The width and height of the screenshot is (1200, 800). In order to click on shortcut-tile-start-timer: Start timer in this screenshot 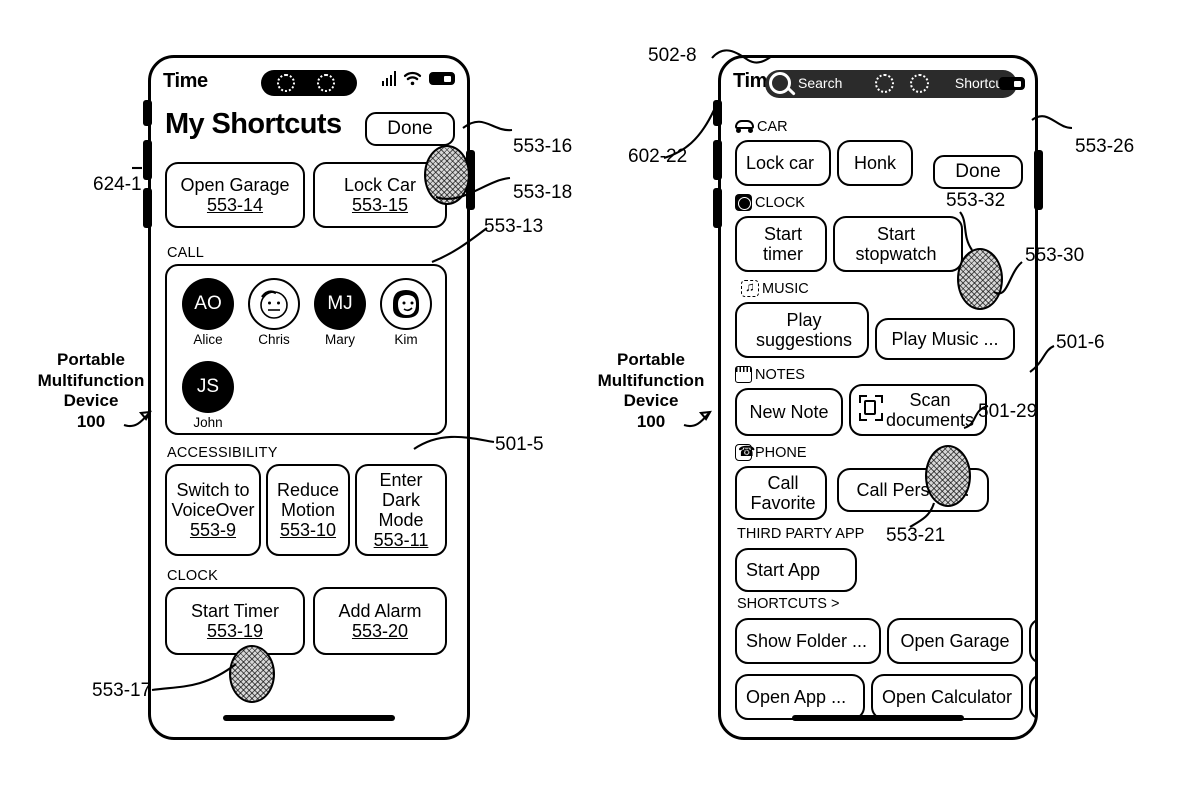, I will do `click(781, 244)`.